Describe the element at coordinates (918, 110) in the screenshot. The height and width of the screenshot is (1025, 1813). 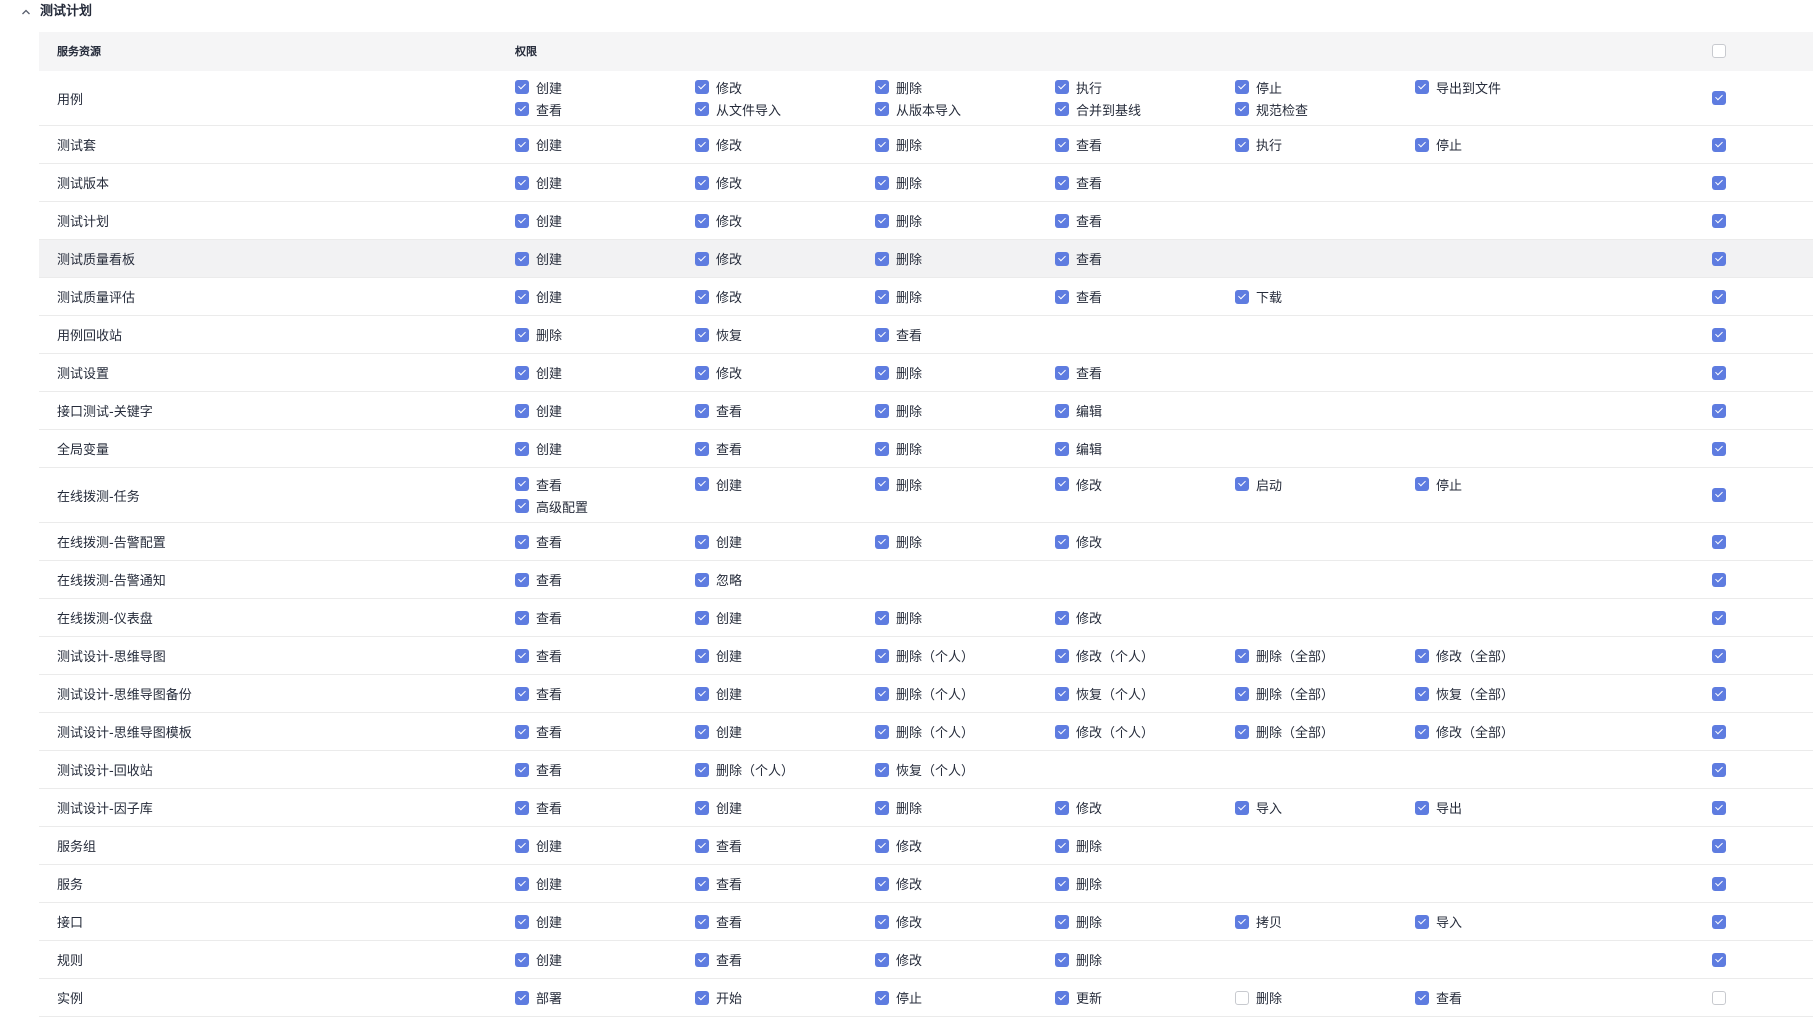
I see `permission-checkbox: 从版本导入` at that location.